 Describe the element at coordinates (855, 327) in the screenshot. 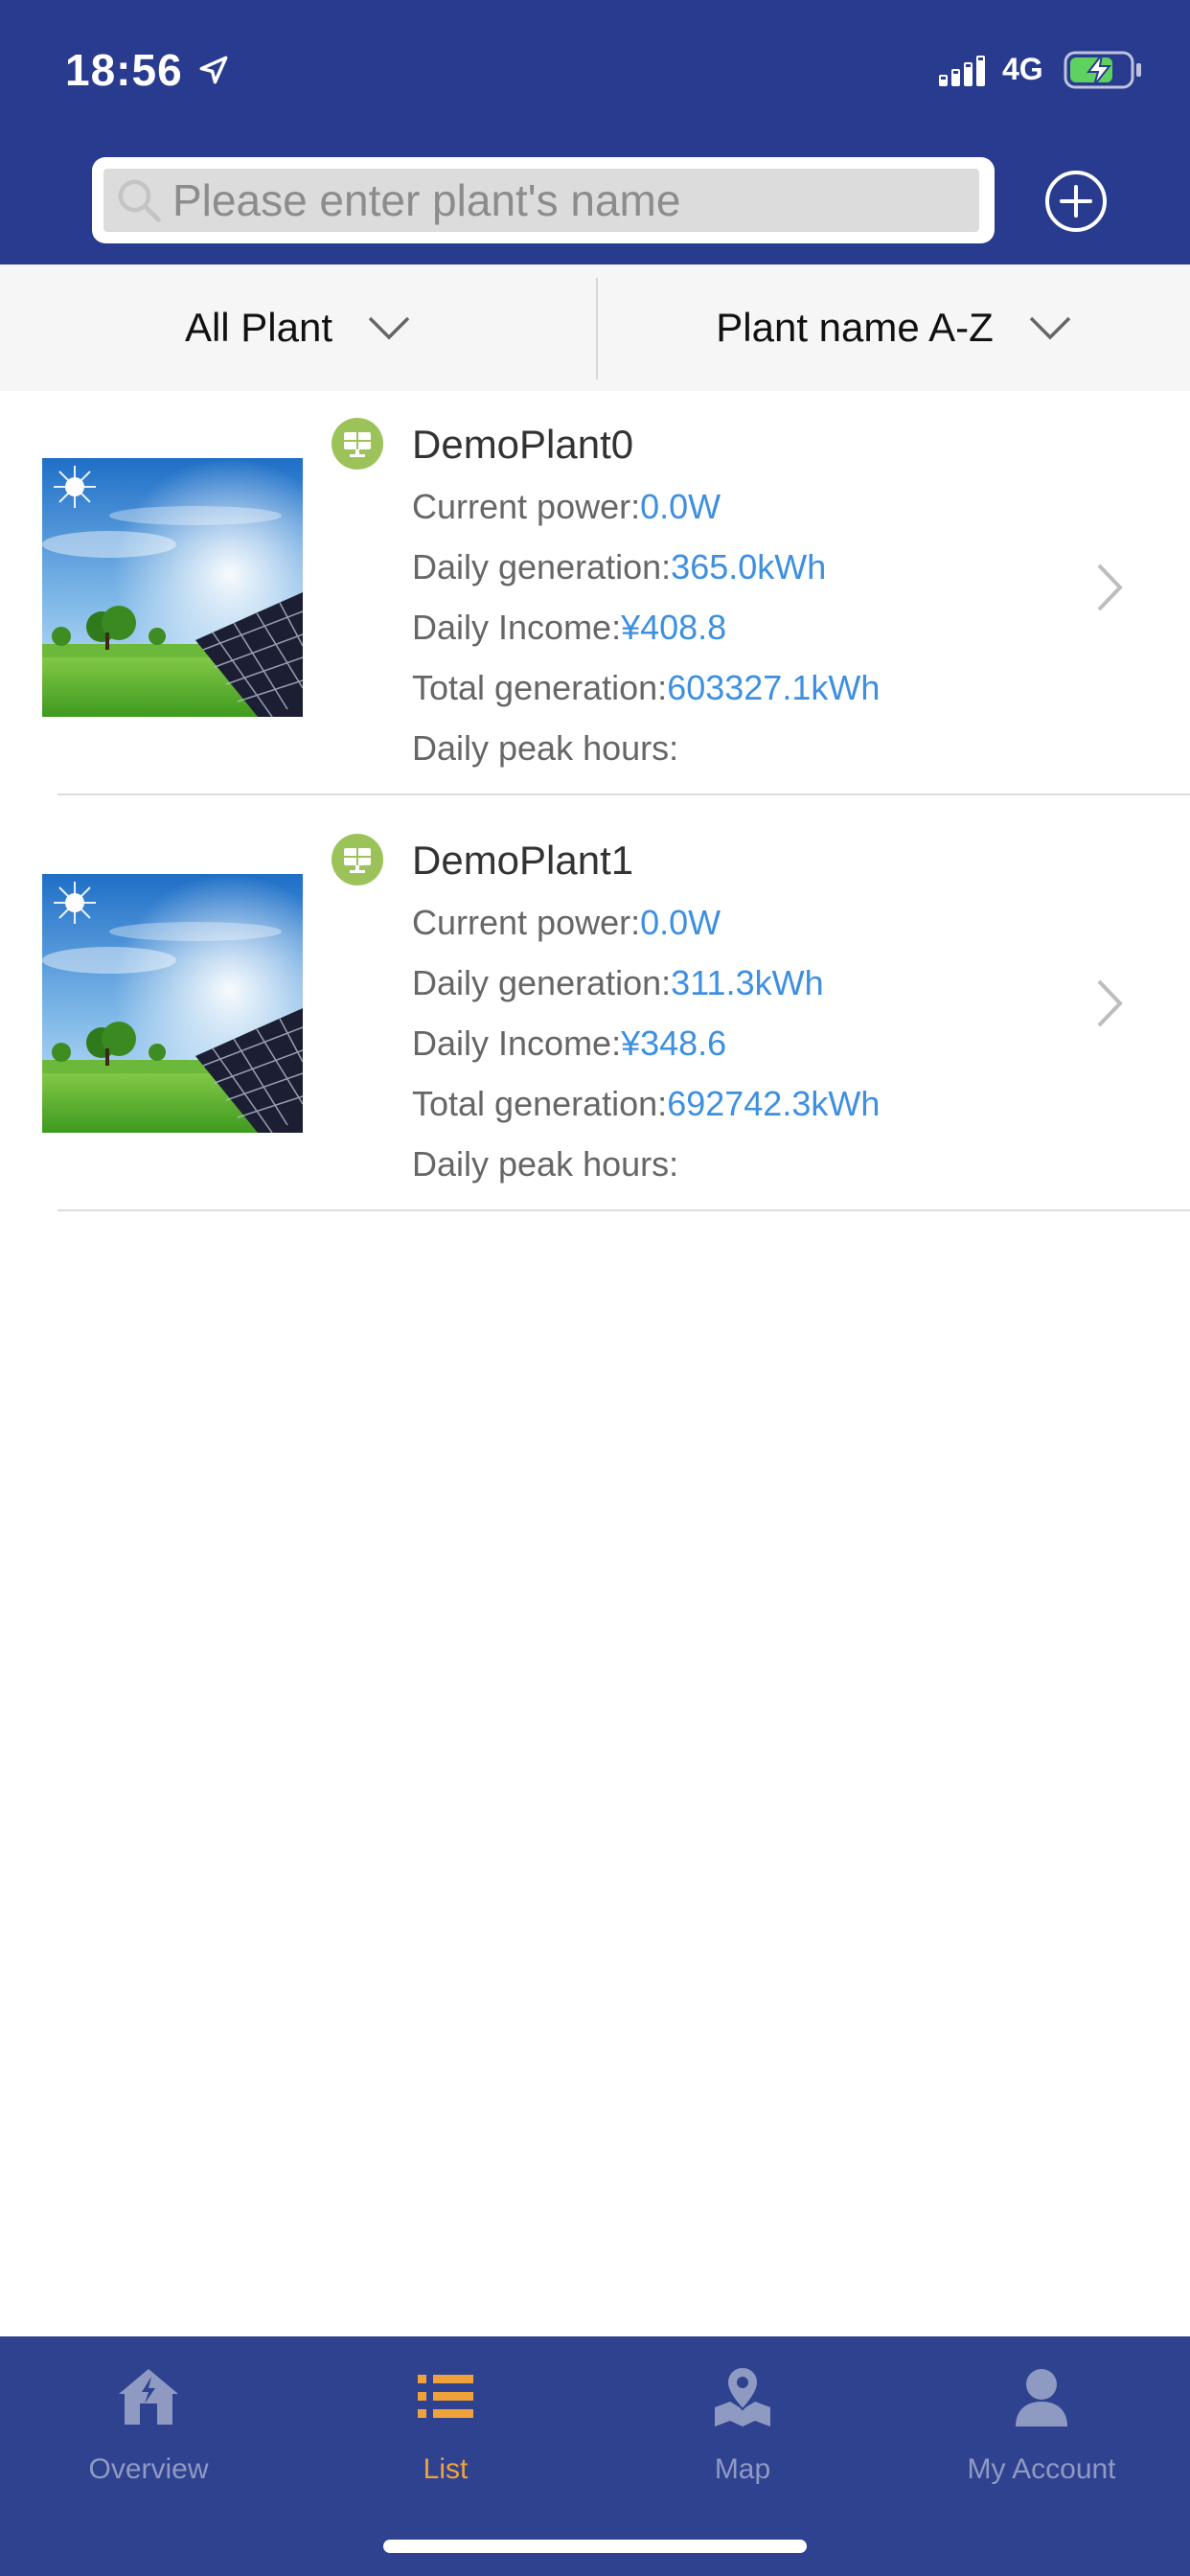

I see `sort-filter-label: Plant name A-Z` at that location.